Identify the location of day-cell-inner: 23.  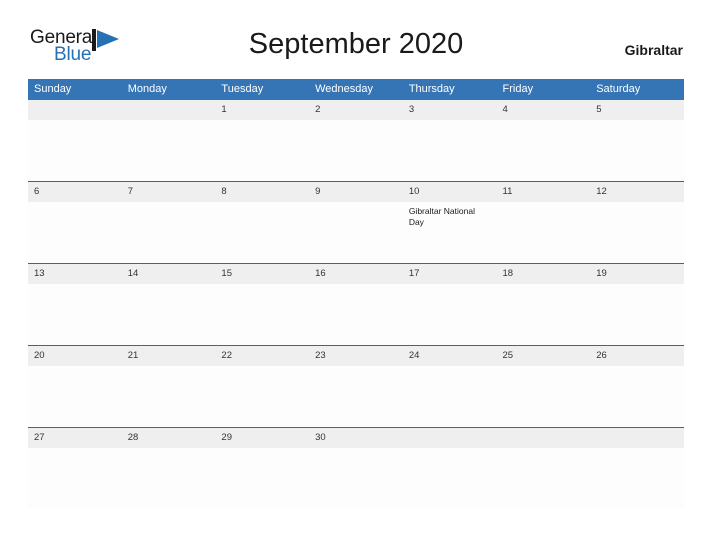
(356, 386).